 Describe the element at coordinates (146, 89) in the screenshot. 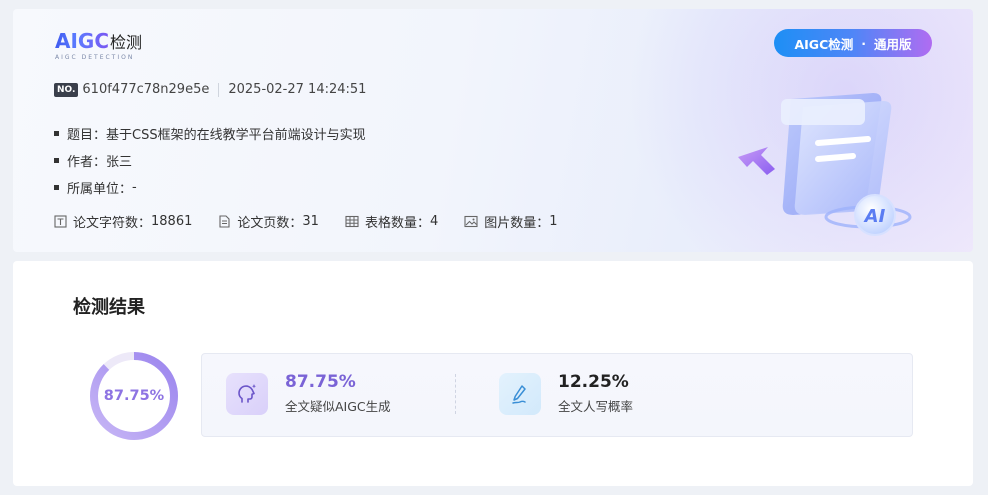

I see `report-id: 610f477c78n29e5e` at that location.